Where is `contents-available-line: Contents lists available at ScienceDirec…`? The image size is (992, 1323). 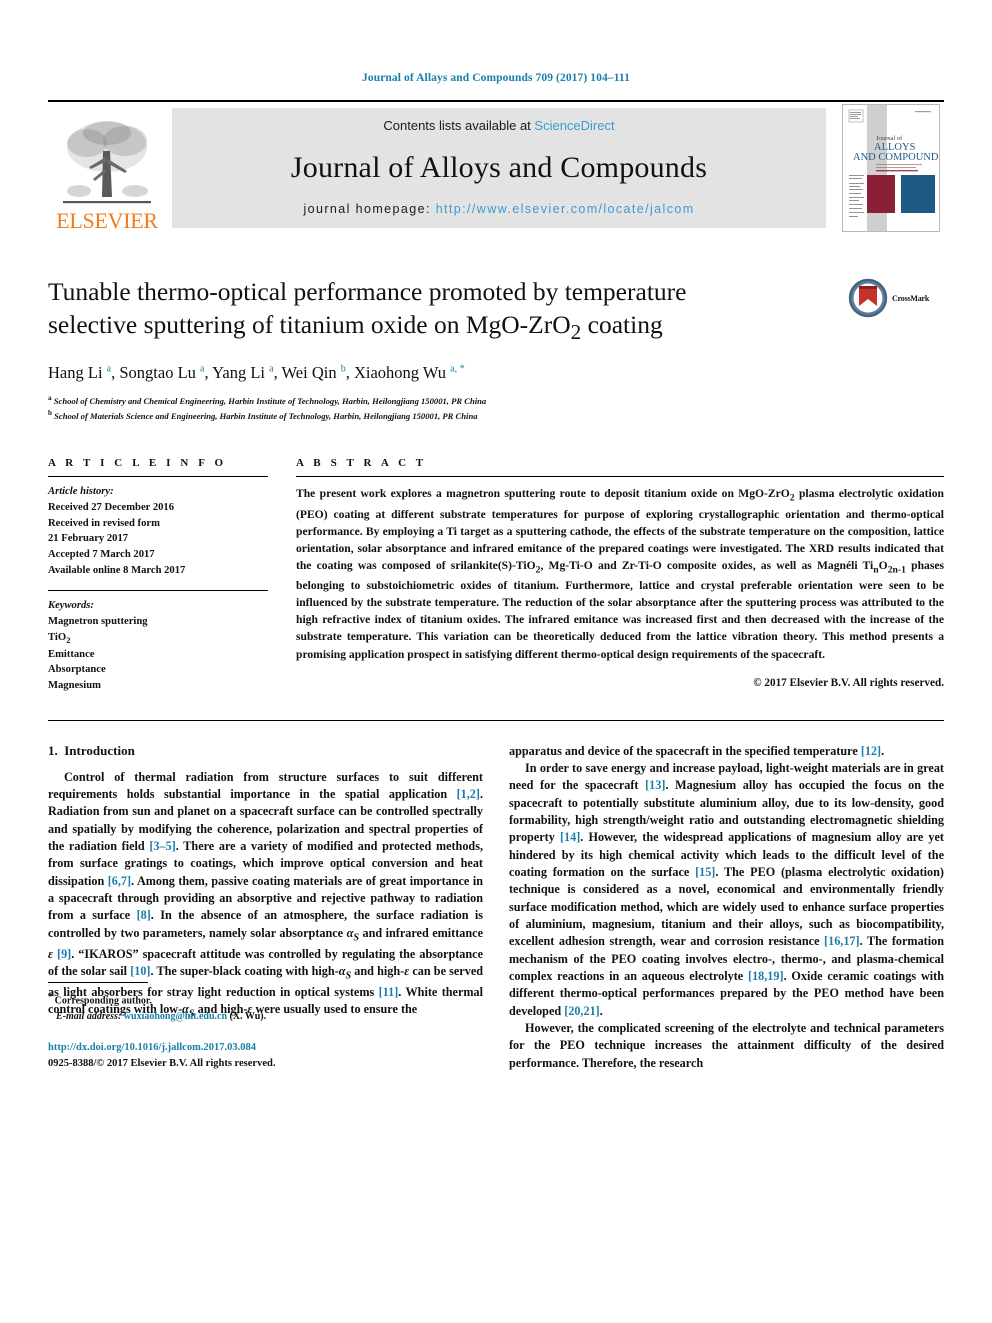
contents-available-line: Contents lists available at ScienceDirec… is located at coordinates (498, 125).